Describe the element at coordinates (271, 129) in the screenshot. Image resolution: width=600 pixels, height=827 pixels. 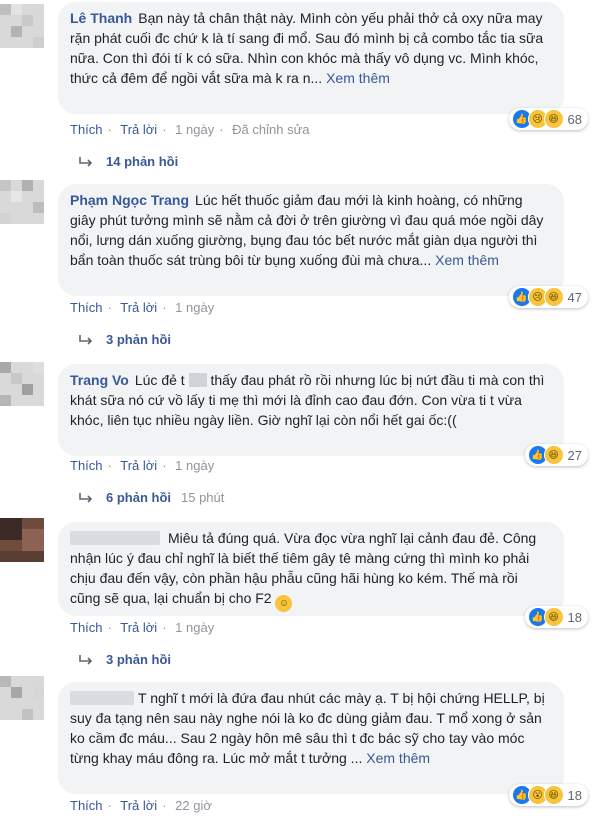
I see `edited-label: Đã chỉnh sửa` at that location.